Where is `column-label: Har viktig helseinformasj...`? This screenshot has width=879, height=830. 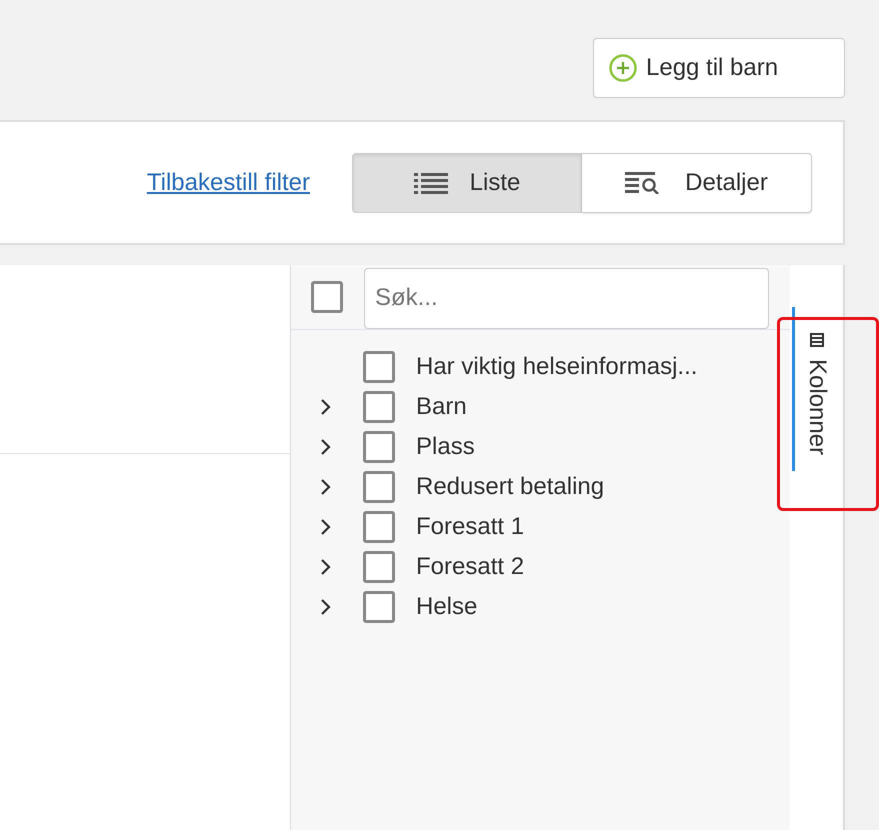
column-label: Har viktig helseinformasj... is located at coordinates (557, 367).